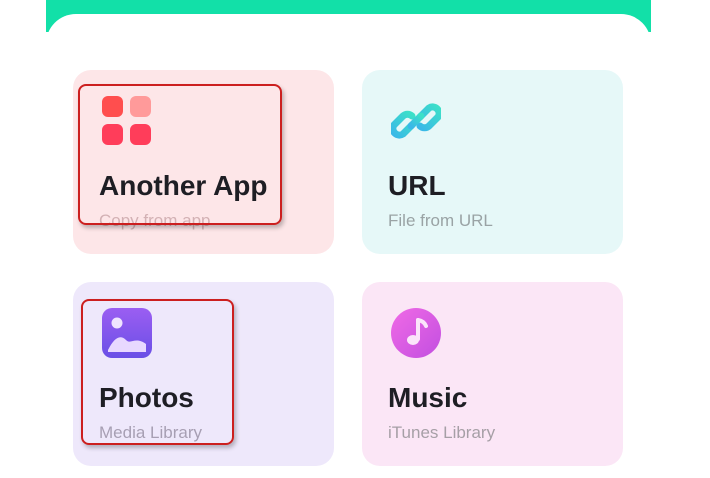  Describe the element at coordinates (428, 397) in the screenshot. I see `music-title: Music` at that location.